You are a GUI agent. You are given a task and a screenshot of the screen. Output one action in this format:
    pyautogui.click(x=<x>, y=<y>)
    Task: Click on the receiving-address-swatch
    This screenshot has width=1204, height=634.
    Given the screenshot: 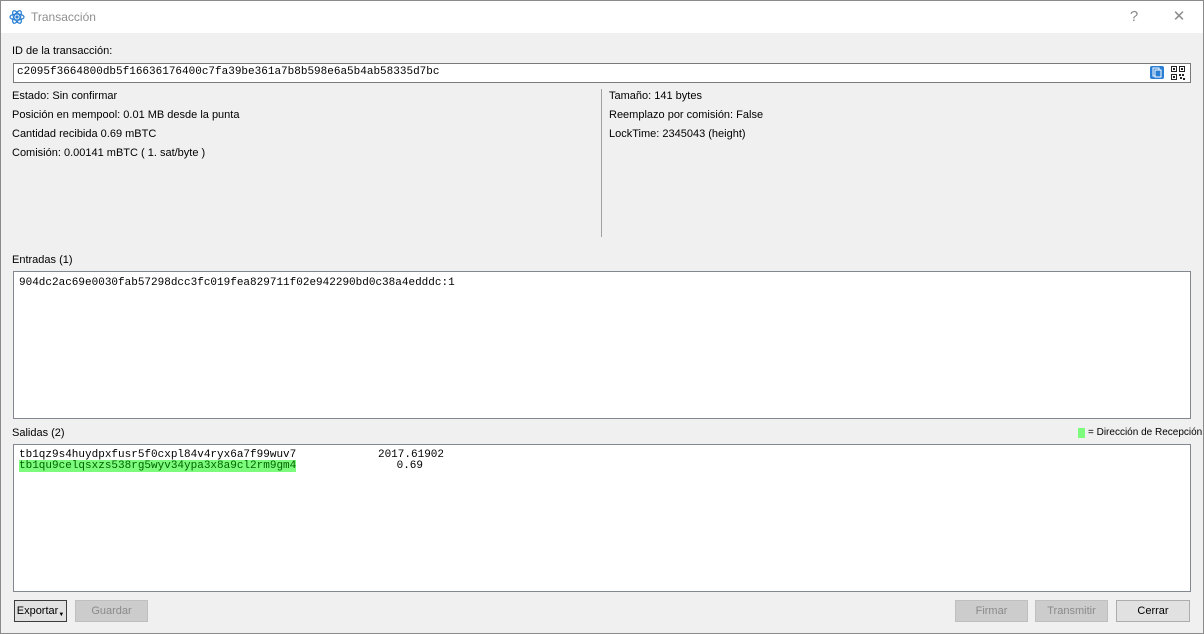 What is the action you would take?
    pyautogui.click(x=1081, y=433)
    